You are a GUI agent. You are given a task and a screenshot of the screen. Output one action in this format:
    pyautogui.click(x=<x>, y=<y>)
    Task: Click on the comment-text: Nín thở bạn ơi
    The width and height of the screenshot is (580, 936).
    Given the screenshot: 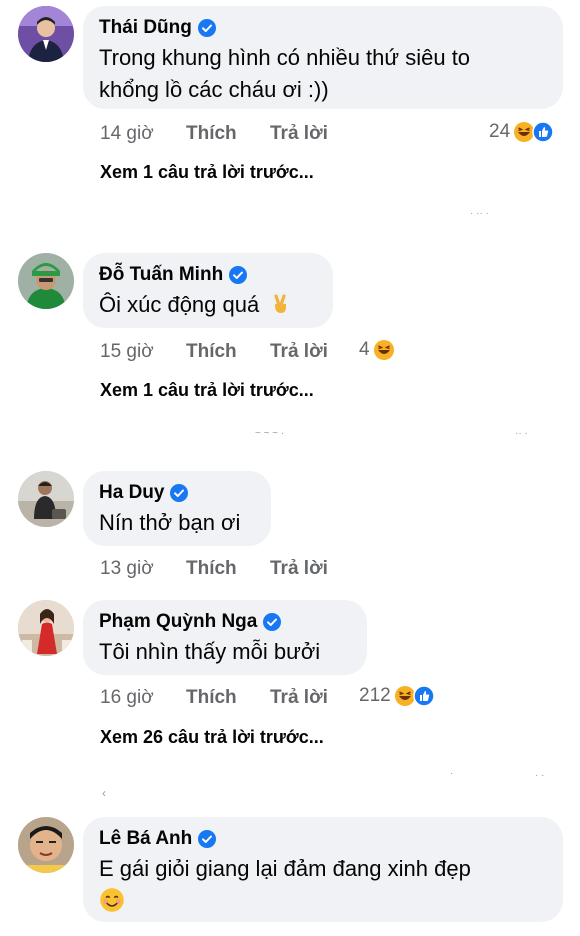 What is the action you would take?
    pyautogui.click(x=170, y=522)
    